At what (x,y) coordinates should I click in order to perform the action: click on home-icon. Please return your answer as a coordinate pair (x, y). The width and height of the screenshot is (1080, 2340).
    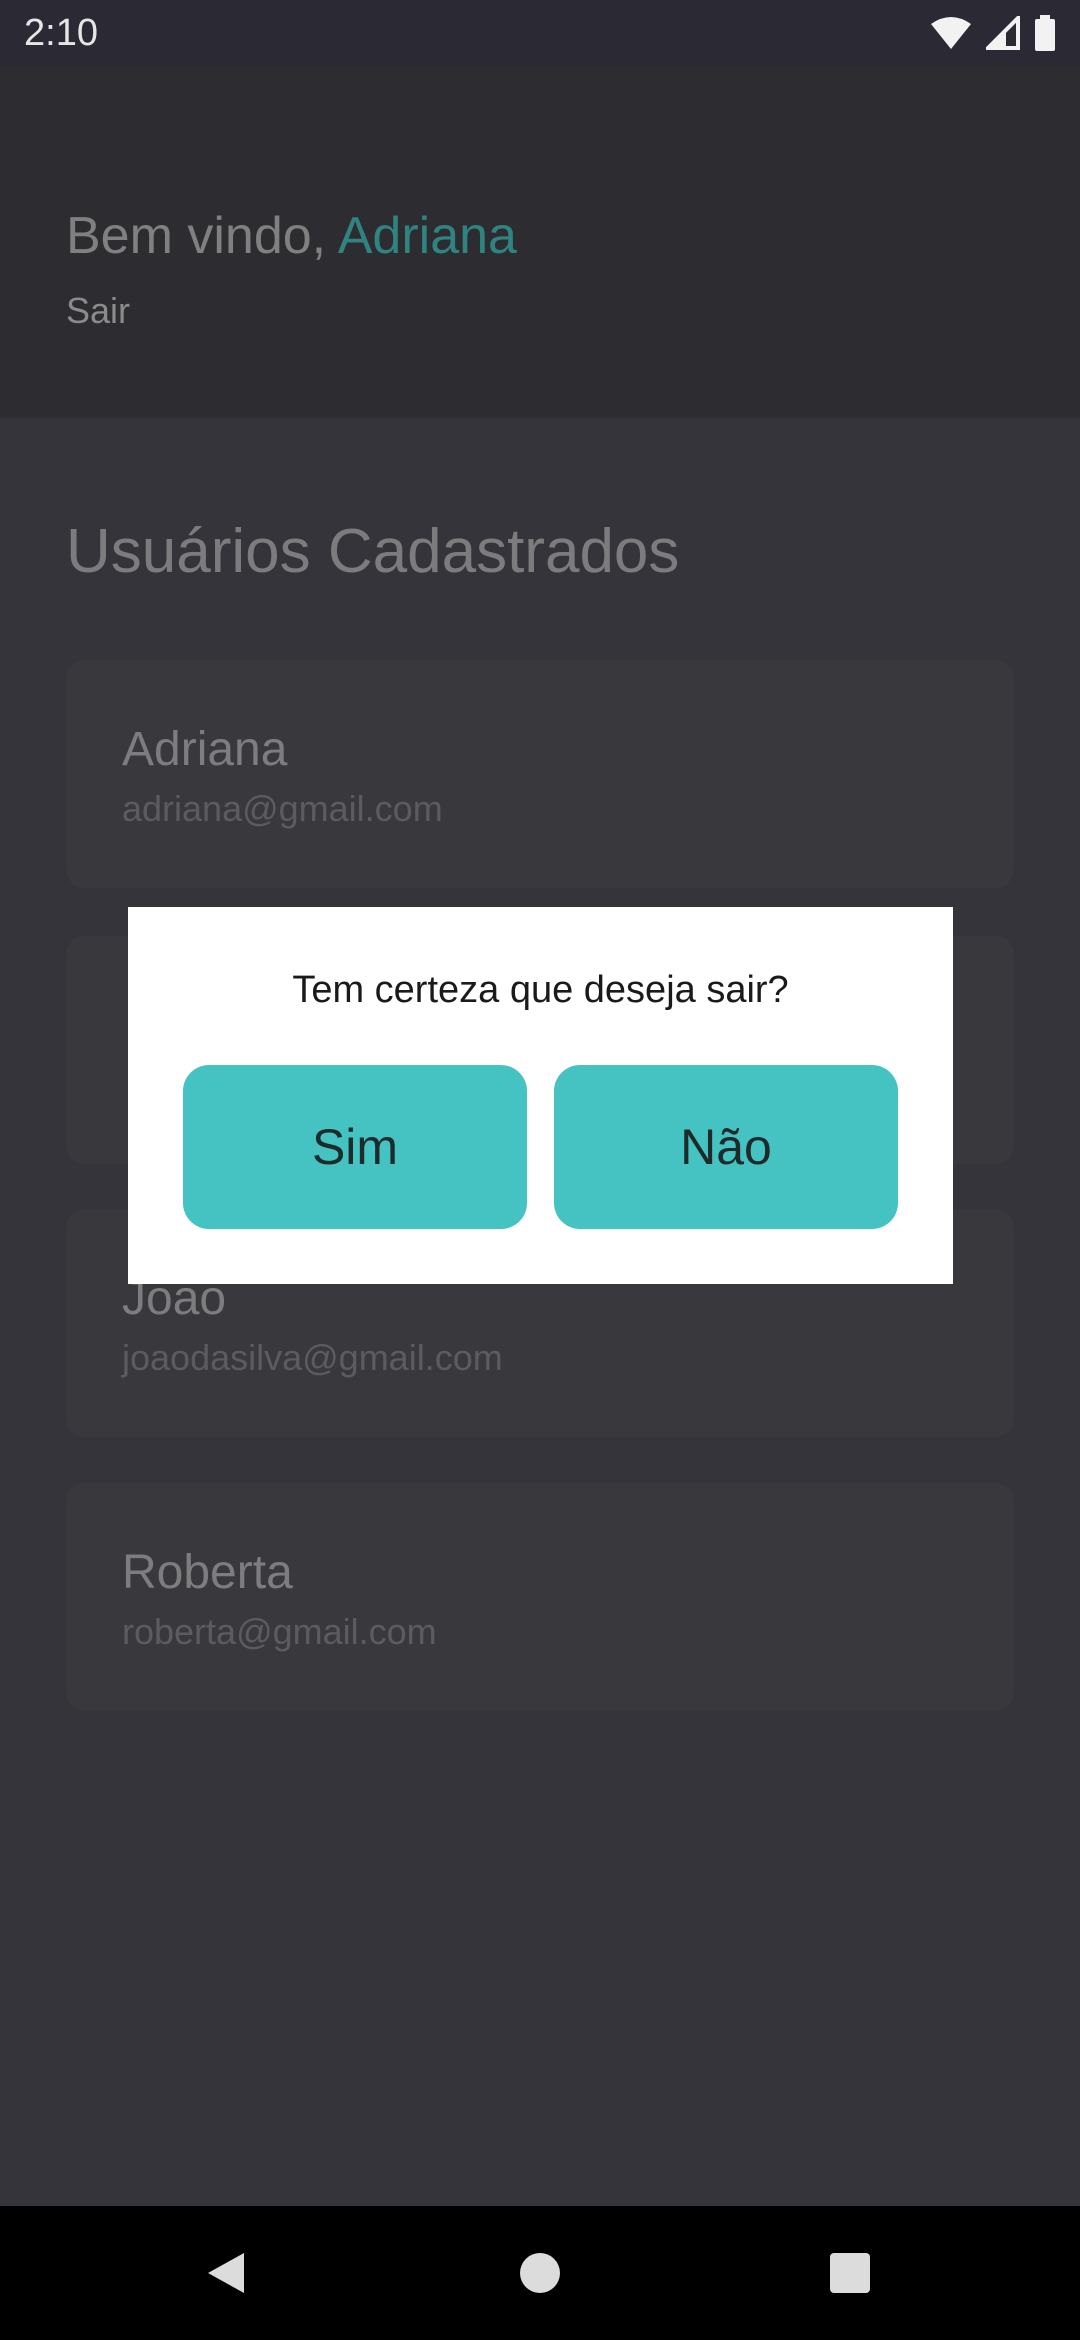
    Looking at the image, I should click on (540, 2273).